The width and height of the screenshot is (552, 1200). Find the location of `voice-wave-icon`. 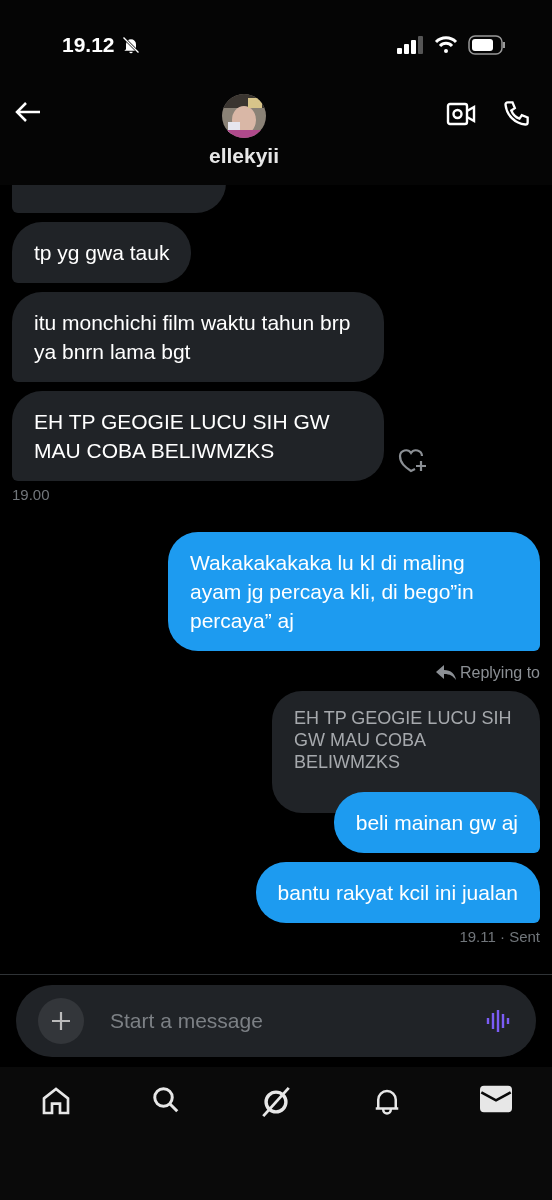

voice-wave-icon is located at coordinates (499, 1021).